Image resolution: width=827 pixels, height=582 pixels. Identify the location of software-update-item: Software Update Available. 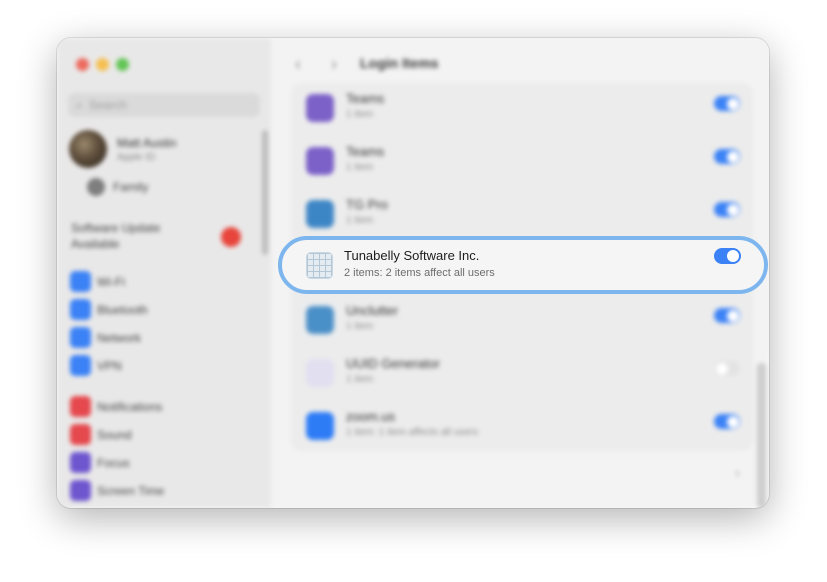
(131, 236).